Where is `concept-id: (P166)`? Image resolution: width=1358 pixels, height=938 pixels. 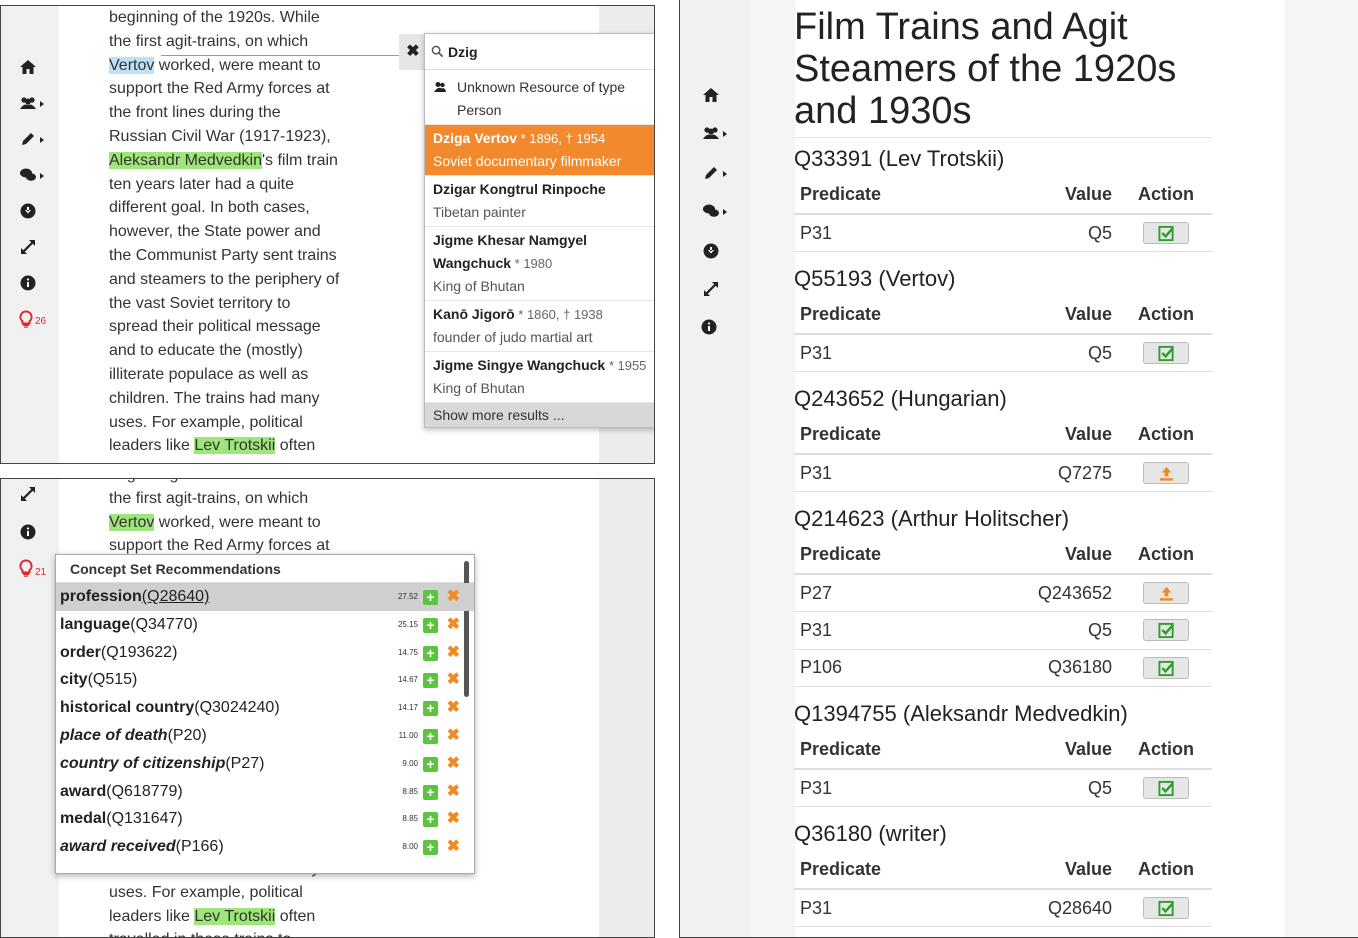 concept-id: (P166) is located at coordinates (200, 846).